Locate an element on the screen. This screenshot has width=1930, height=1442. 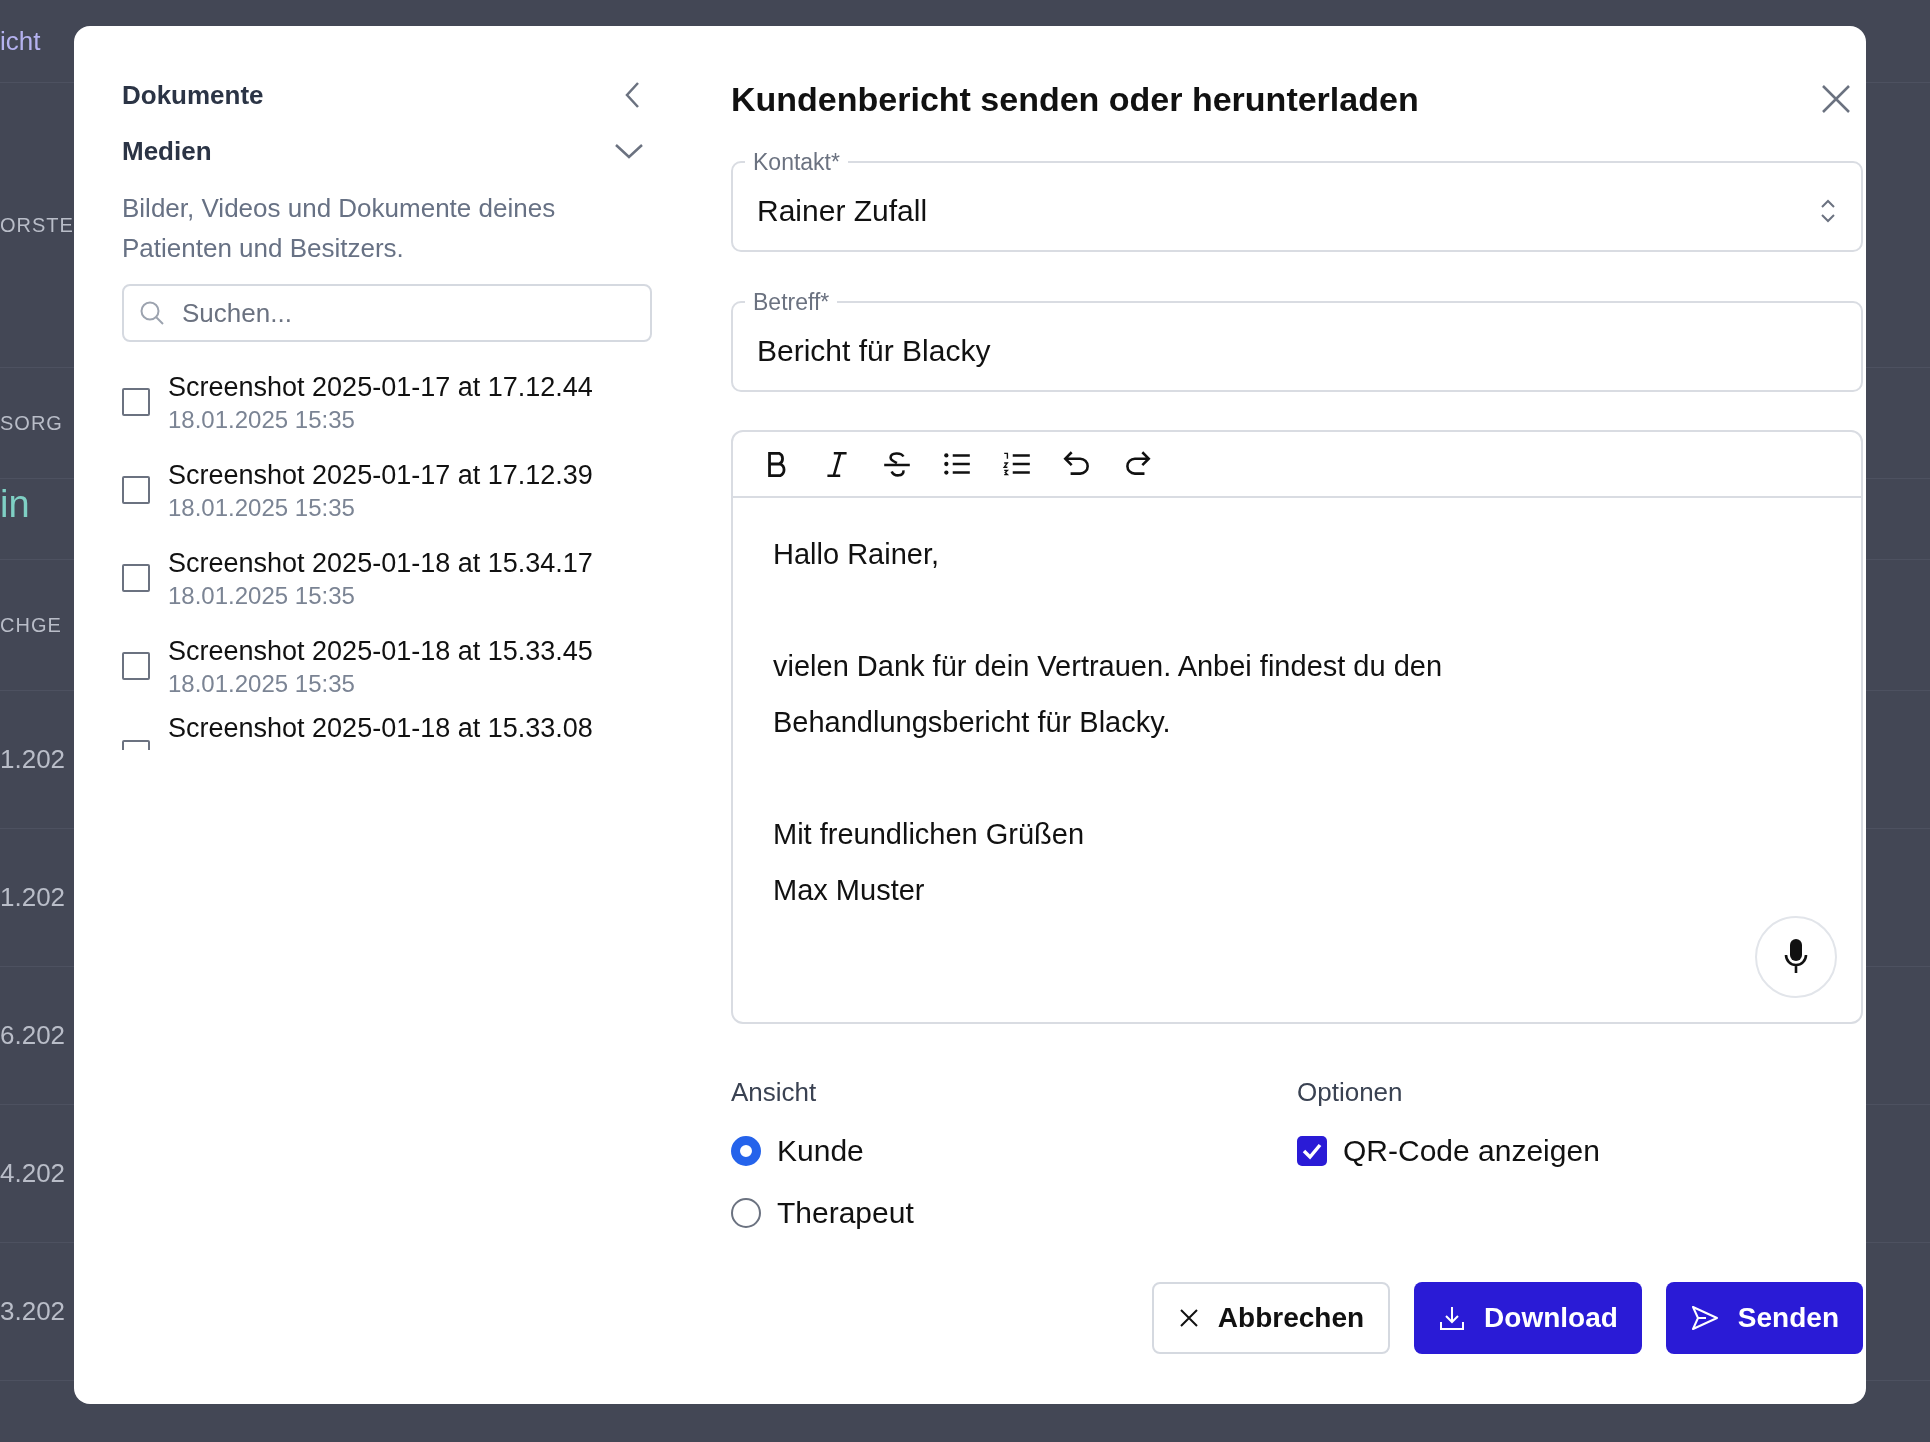
file-name: Screenshot 2025-01-18 at 15.33.08 is located at coordinates (380, 728).